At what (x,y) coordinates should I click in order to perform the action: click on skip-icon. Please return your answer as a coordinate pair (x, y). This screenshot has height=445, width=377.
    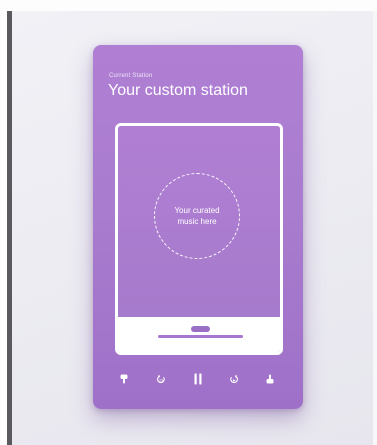
    Looking at the image, I should click on (233, 379).